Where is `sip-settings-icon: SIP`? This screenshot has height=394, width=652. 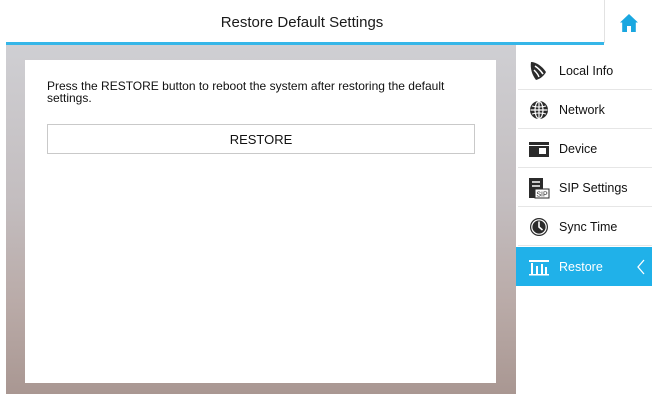
sip-settings-icon: SIP is located at coordinates (539, 188).